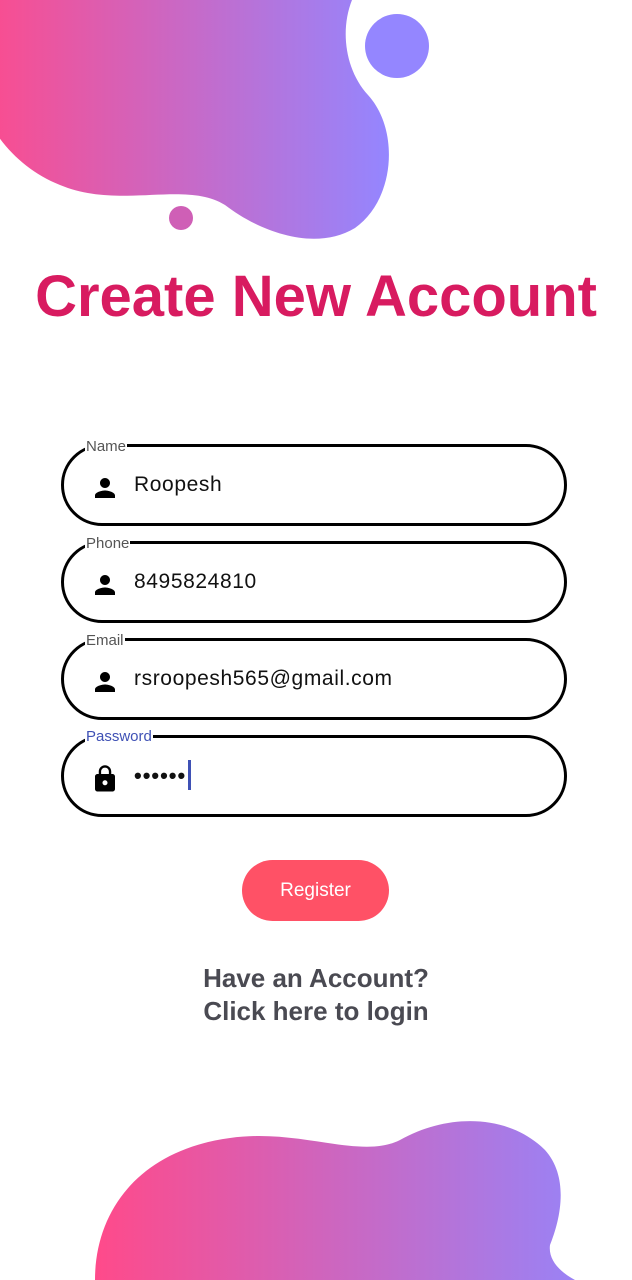  I want to click on name-field: Roopesh, so click(314, 485).